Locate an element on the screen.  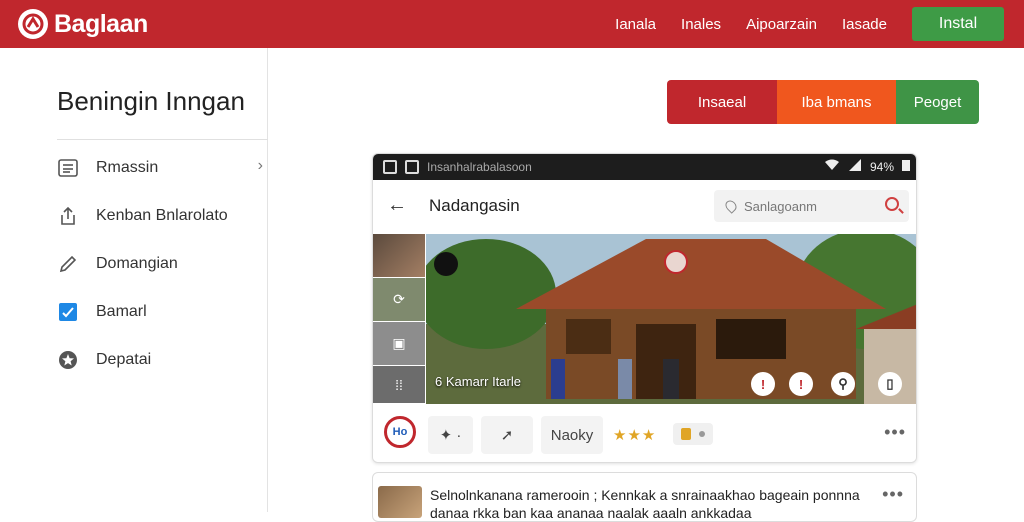
back-arrow-icon: ← is located at coordinates (397, 205).